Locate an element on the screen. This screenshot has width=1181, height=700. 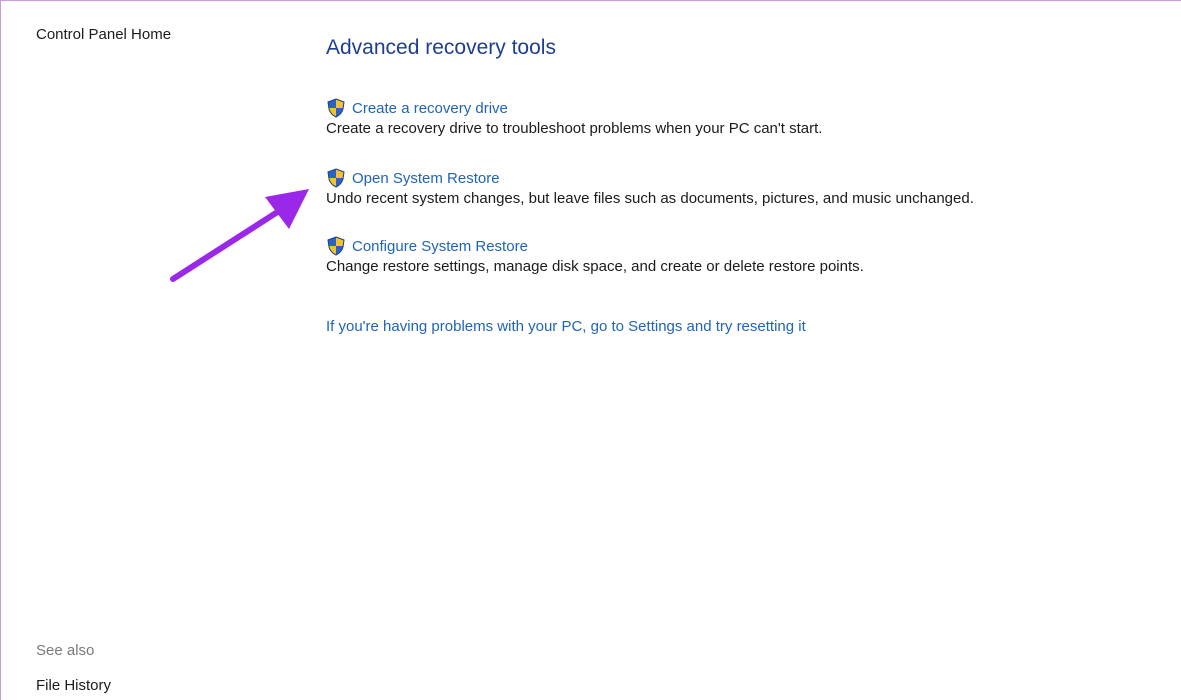
configure-system-restore-label: Configure System Restore is located at coordinates (440, 246).